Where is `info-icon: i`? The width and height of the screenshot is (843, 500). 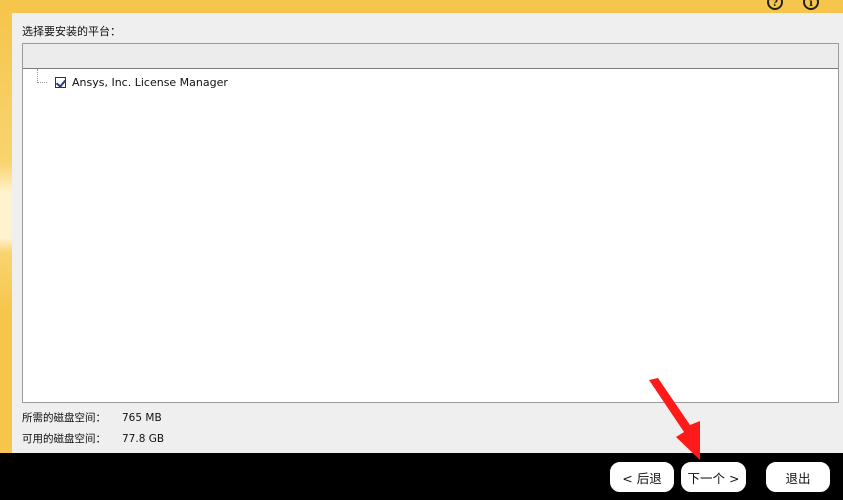
info-icon: i is located at coordinates (811, 5).